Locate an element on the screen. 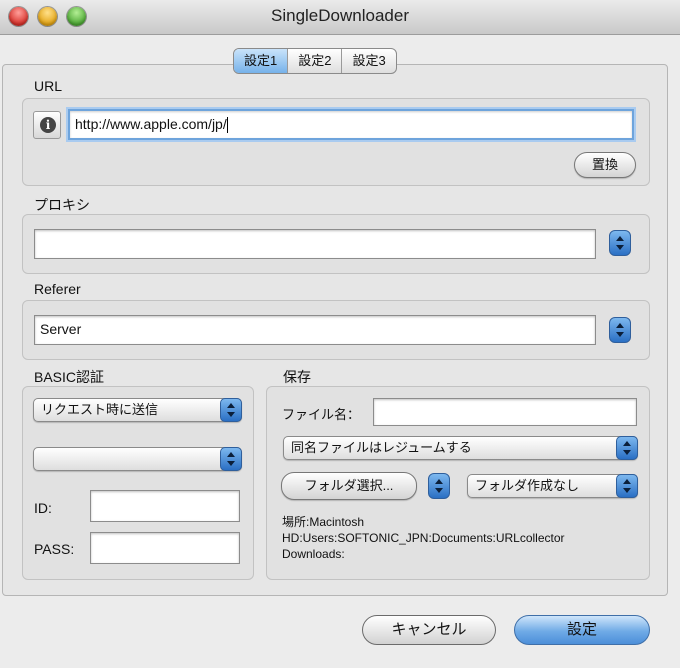 Image resolution: width=680 pixels, height=668 pixels. window-title: SingleDownloader is located at coordinates (340, 15).